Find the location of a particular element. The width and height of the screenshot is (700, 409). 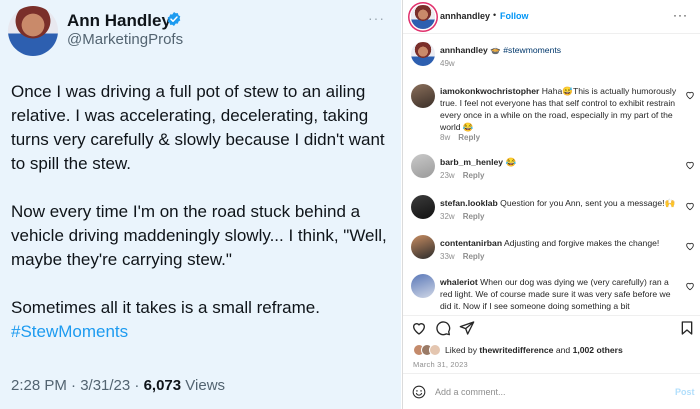

comment-meta: 33w Reply is located at coordinates (462, 256).